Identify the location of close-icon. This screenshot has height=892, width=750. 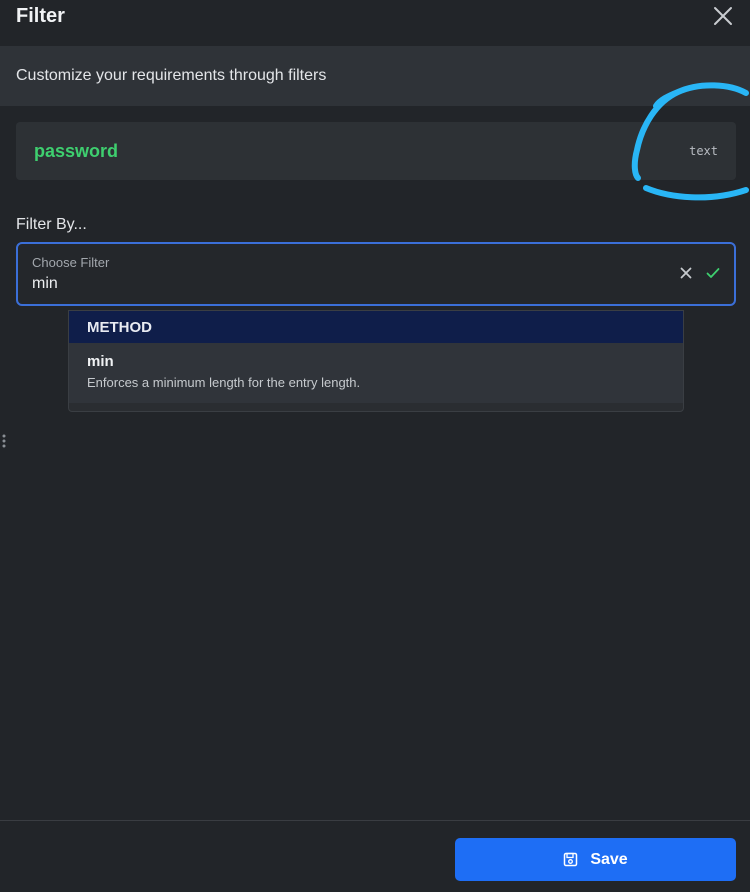
(723, 16).